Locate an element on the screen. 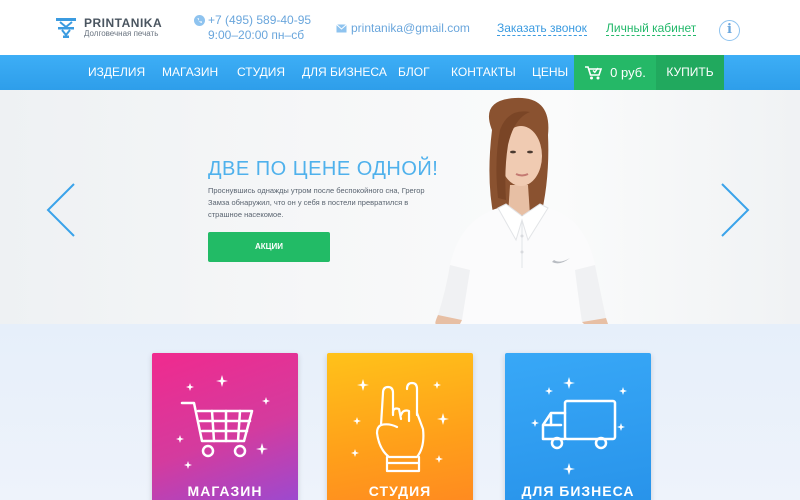  contact-phone-block: +7 (495) 589-40-95 9:00–20:00 пн–сб is located at coordinates (252, 28).